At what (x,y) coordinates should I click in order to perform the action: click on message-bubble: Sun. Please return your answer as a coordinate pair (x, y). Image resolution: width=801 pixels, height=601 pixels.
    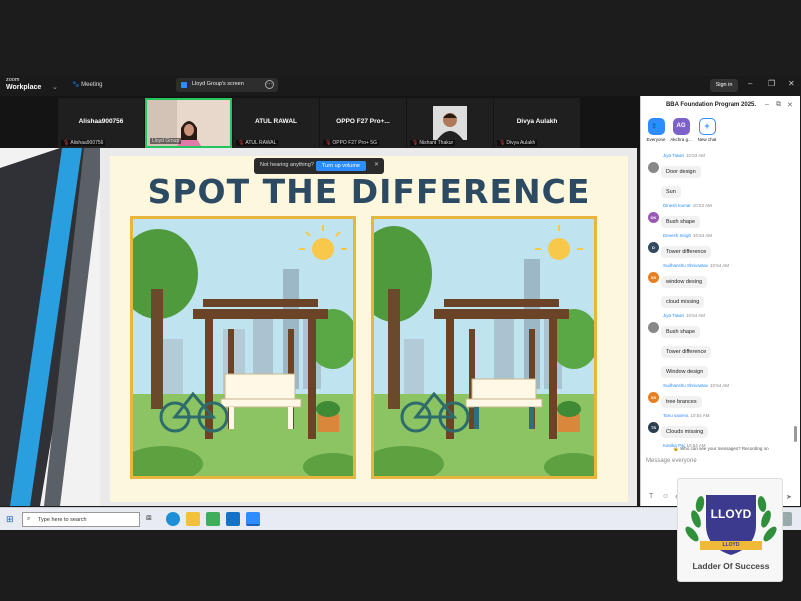
    Looking at the image, I should click on (671, 192).